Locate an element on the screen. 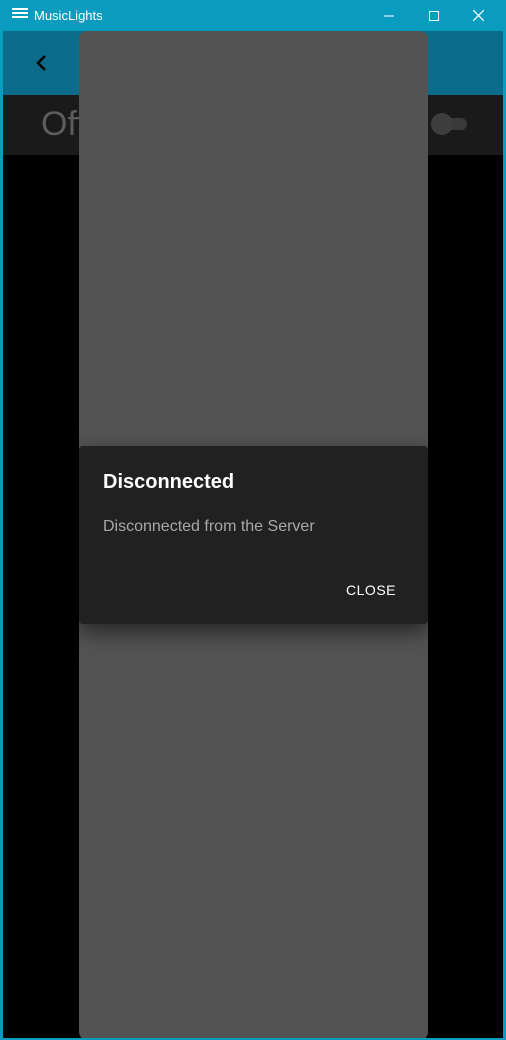  minimize-icon is located at coordinates (388, 15).